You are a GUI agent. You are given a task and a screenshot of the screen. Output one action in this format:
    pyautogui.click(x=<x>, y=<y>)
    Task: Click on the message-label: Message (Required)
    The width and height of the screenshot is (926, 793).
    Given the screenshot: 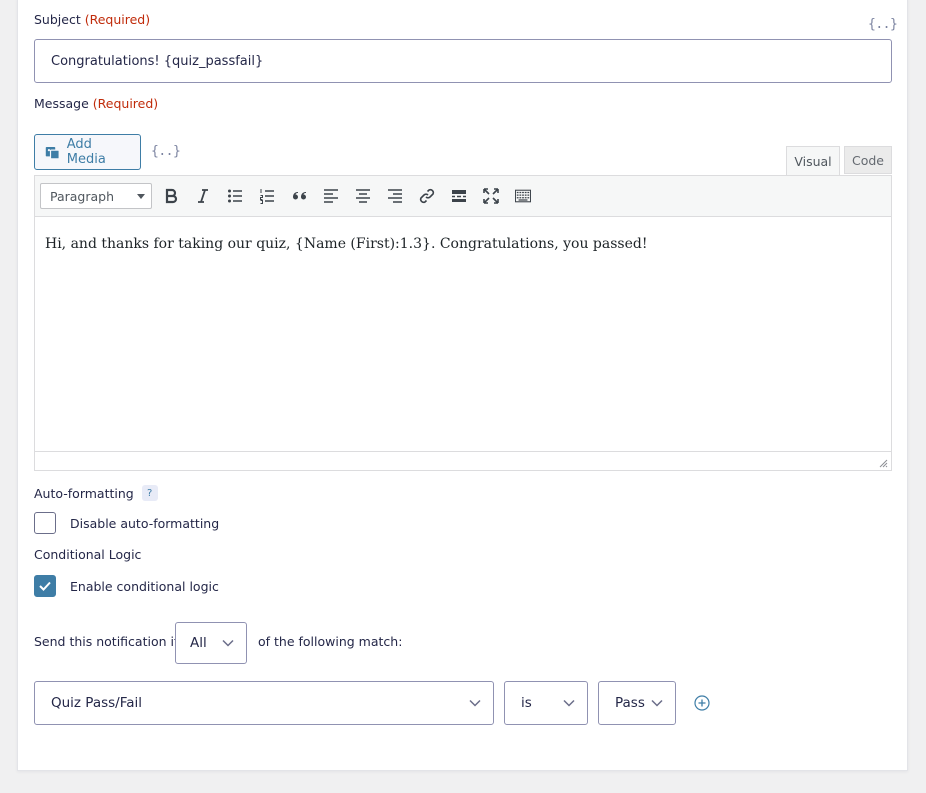 What is the action you would take?
    pyautogui.click(x=96, y=103)
    